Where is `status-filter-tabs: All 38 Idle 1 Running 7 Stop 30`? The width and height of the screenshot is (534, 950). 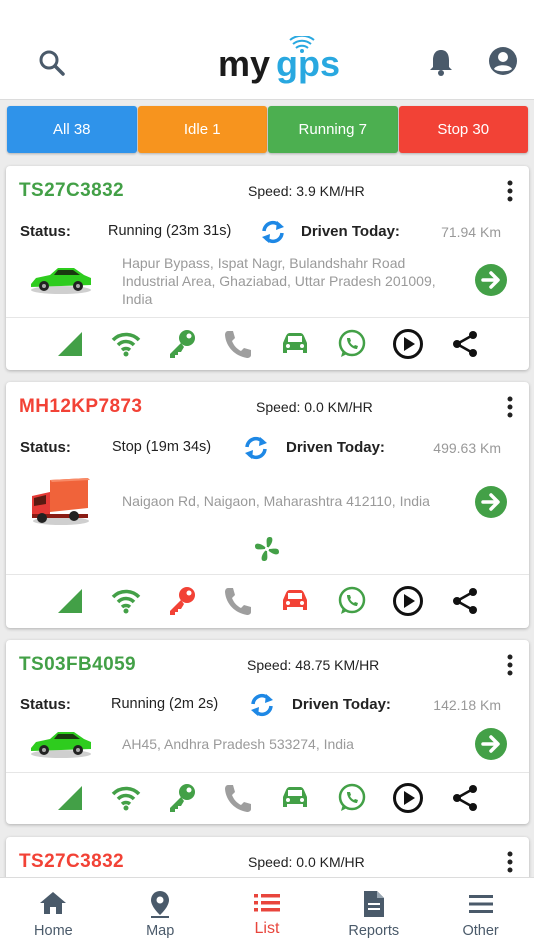 status-filter-tabs: All 38 Idle 1 Running 7 Stop 30 is located at coordinates (267, 129).